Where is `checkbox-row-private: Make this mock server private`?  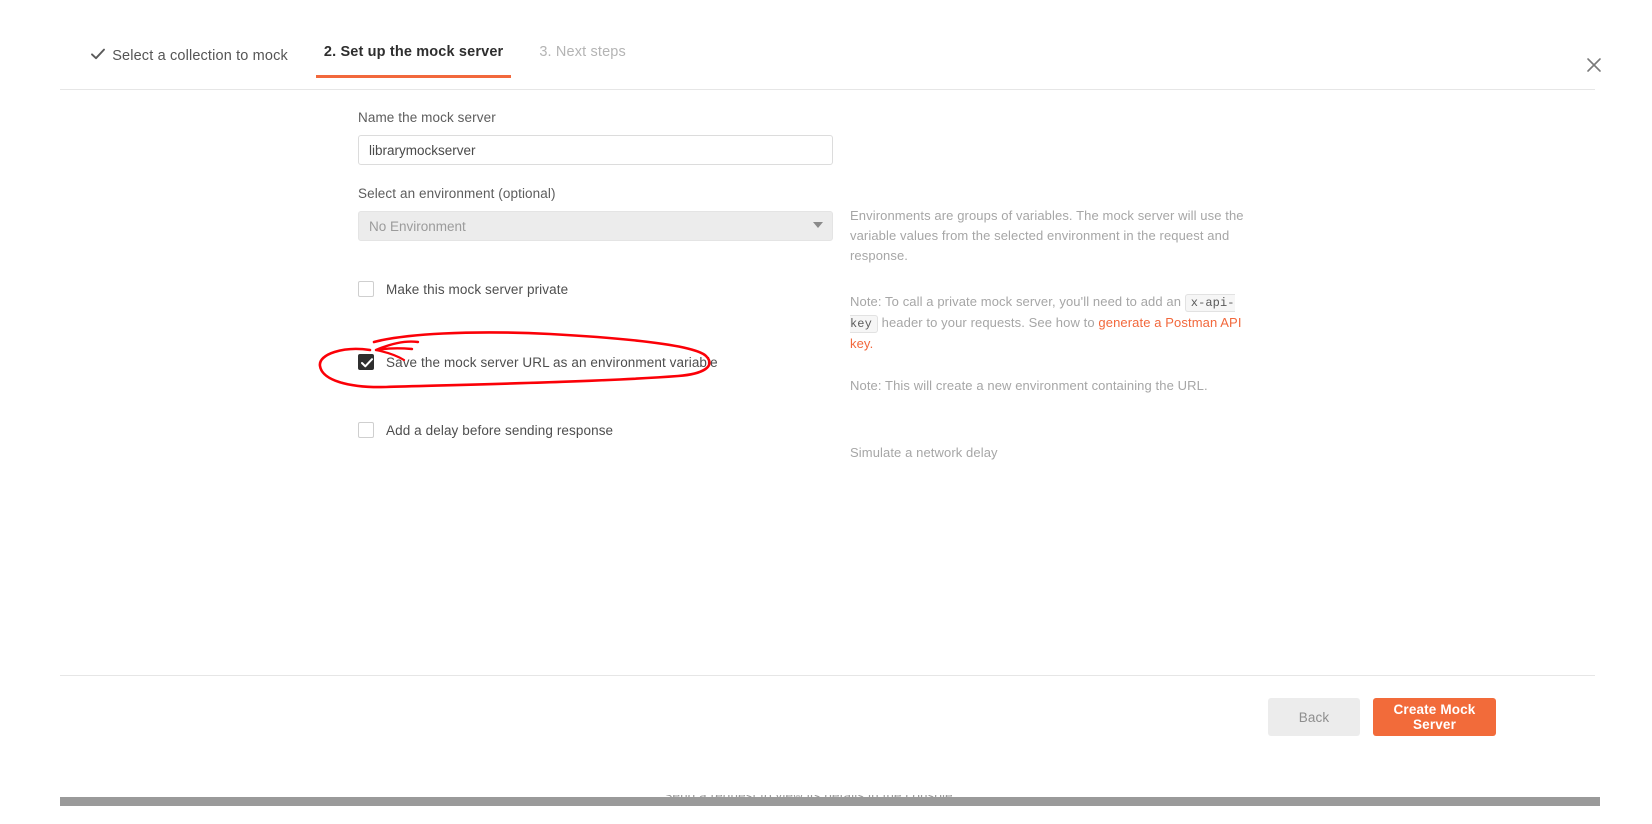
checkbox-row-private: Make this mock server private is located at coordinates (598, 289).